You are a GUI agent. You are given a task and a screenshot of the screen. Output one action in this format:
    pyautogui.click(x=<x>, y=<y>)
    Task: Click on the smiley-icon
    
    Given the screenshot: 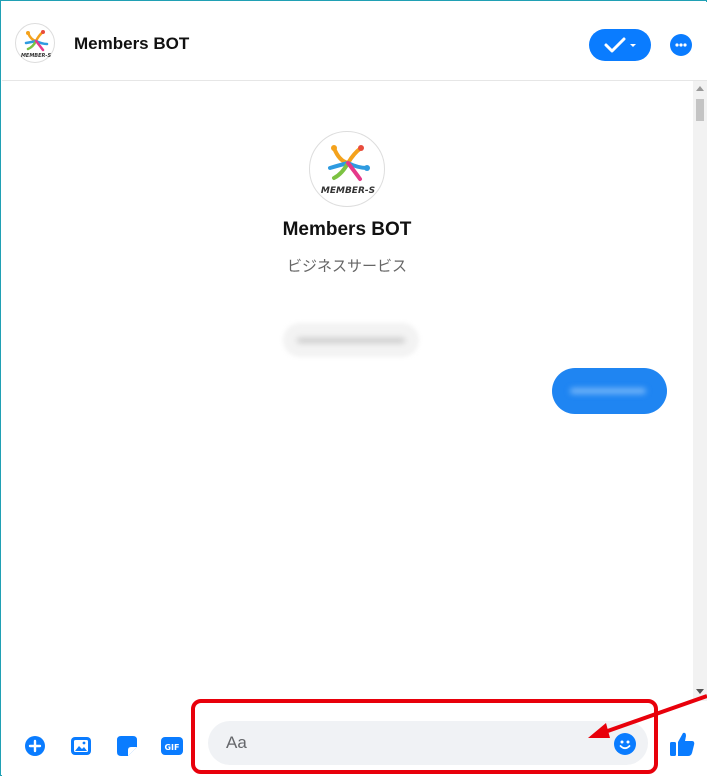 What is the action you would take?
    pyautogui.click(x=625, y=745)
    